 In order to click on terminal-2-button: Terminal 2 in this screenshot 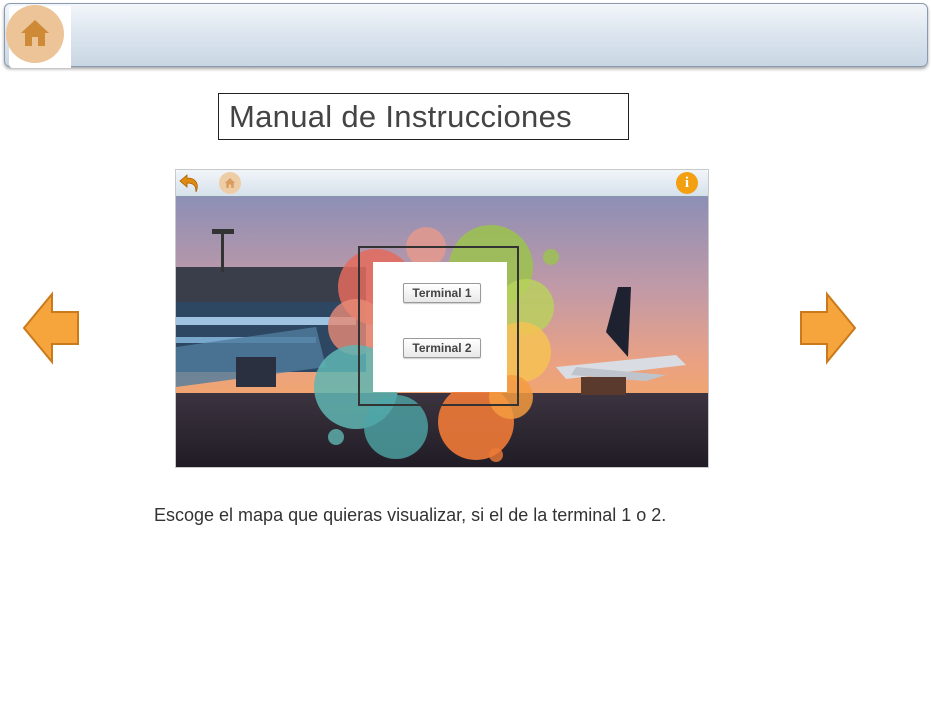, I will do `click(442, 348)`.